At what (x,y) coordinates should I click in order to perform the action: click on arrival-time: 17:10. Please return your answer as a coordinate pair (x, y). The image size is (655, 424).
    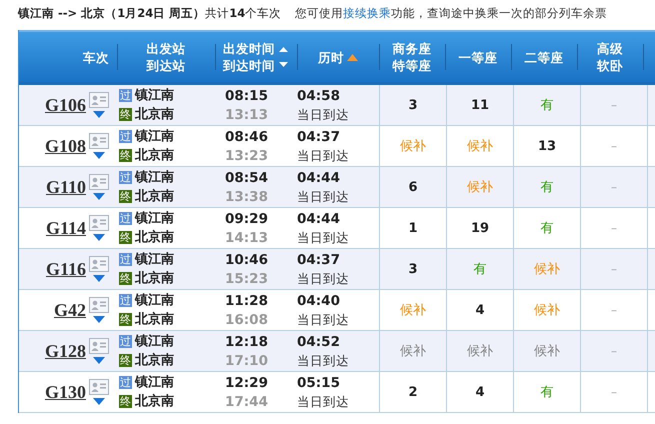
    Looking at the image, I should click on (246, 361).